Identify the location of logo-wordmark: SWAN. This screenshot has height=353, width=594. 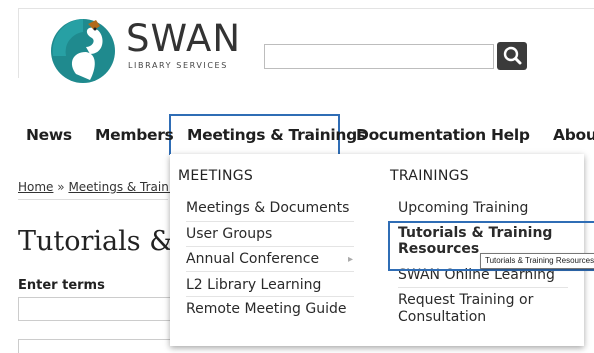
(184, 38).